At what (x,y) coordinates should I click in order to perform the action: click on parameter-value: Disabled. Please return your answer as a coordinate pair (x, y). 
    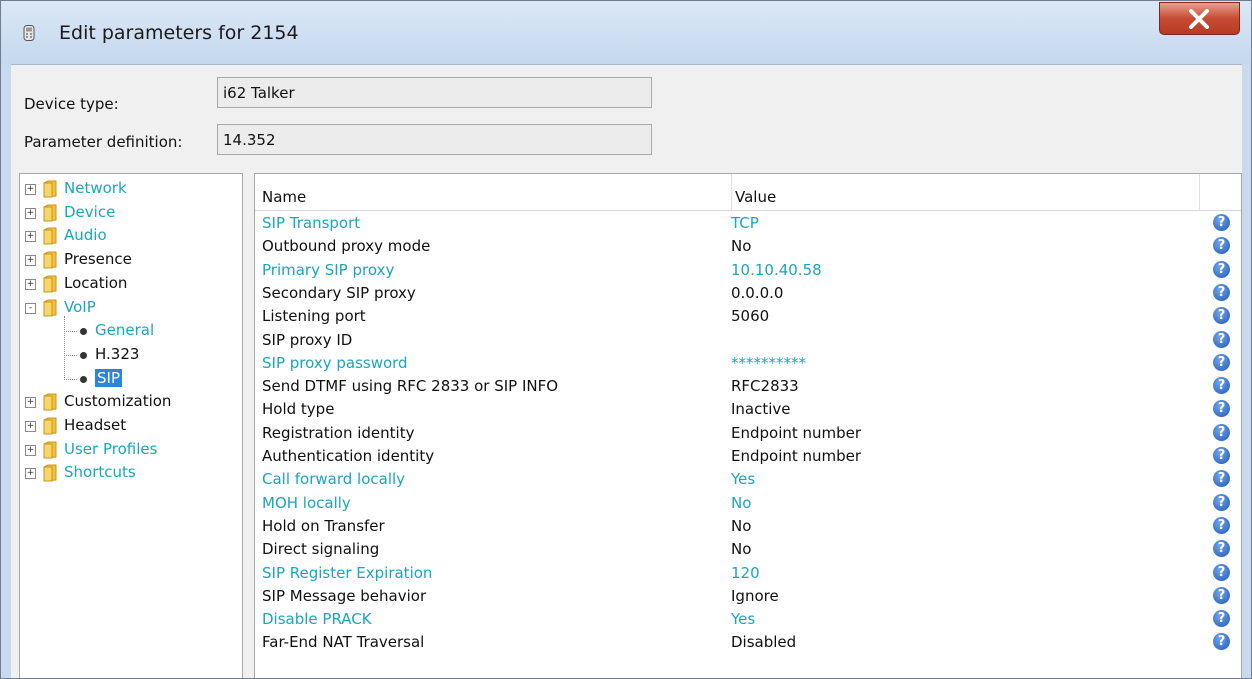
    Looking at the image, I should click on (763, 642).